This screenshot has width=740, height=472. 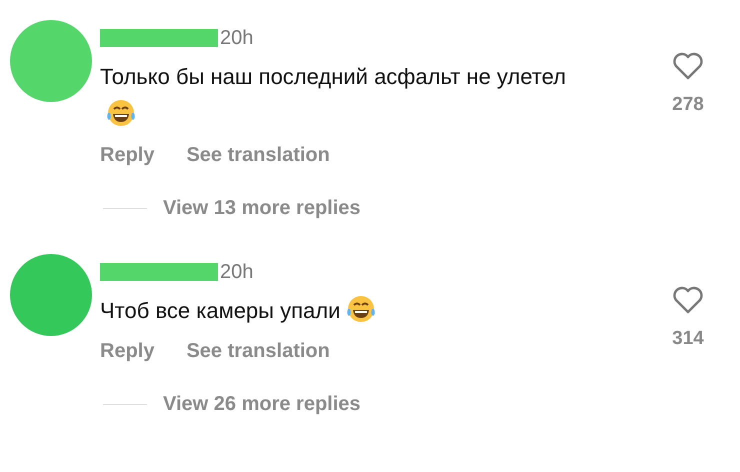 What do you see at coordinates (688, 105) in the screenshot?
I see `like-count: 278` at bounding box center [688, 105].